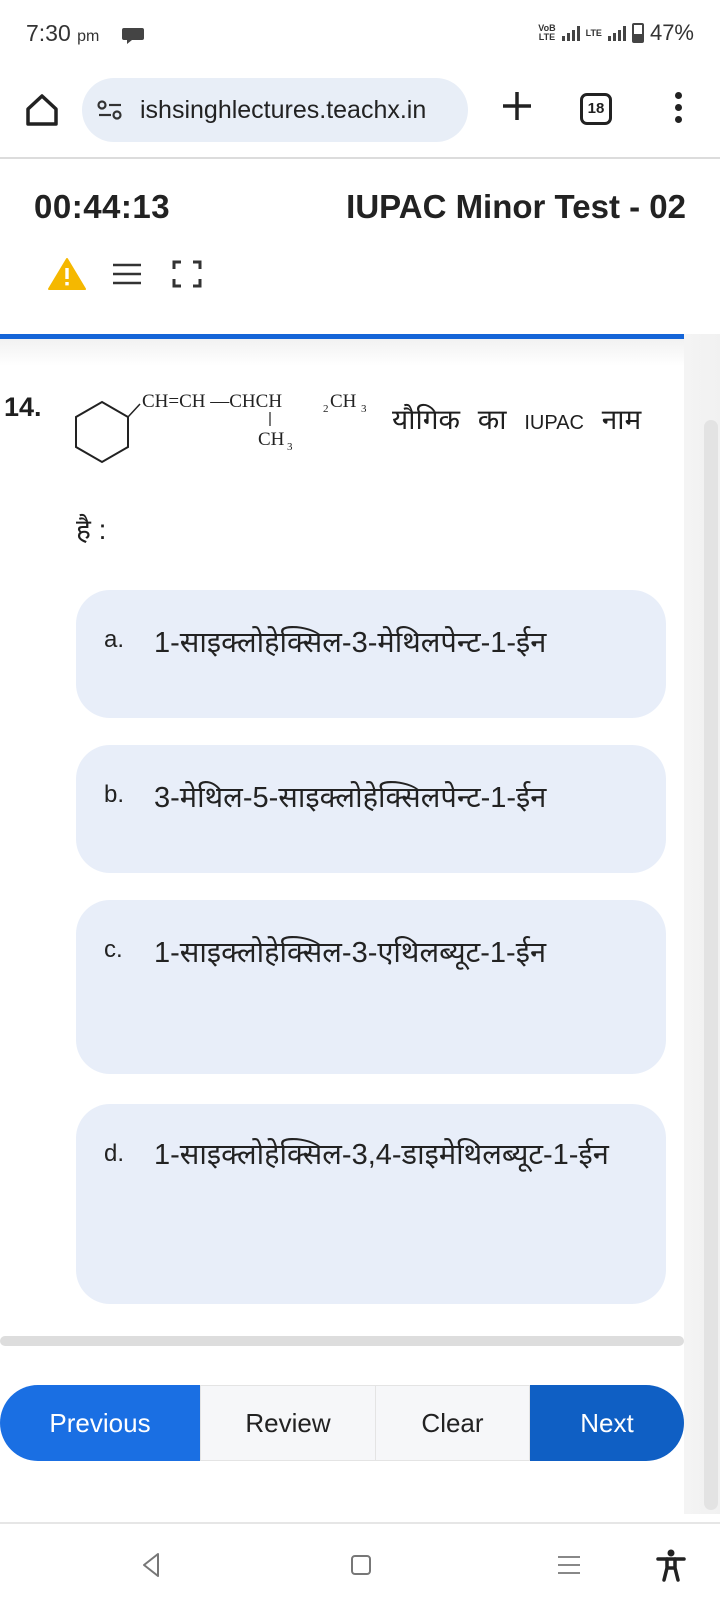 The height and width of the screenshot is (1600, 720). Describe the element at coordinates (212, 401) in the screenshot. I see `svg-text: CH=CH —CHCH` at that location.